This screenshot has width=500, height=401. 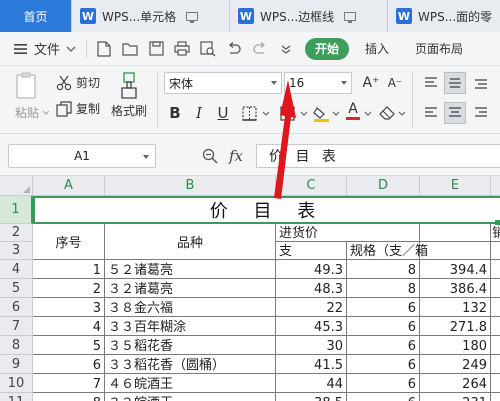 What do you see at coordinates (69, 307) in the screenshot?
I see `seq-cell: 3` at bounding box center [69, 307].